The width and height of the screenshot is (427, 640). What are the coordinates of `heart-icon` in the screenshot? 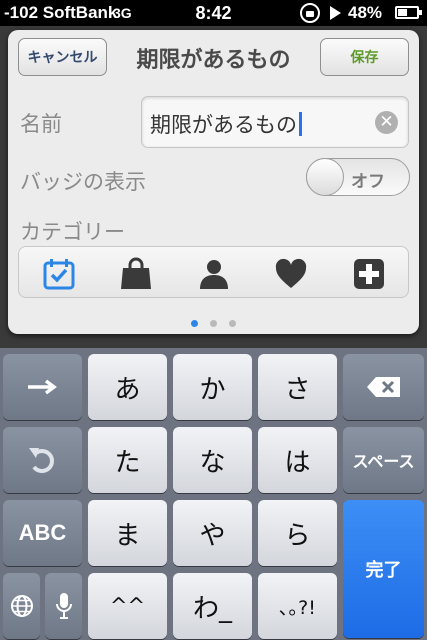 It's located at (291, 274).